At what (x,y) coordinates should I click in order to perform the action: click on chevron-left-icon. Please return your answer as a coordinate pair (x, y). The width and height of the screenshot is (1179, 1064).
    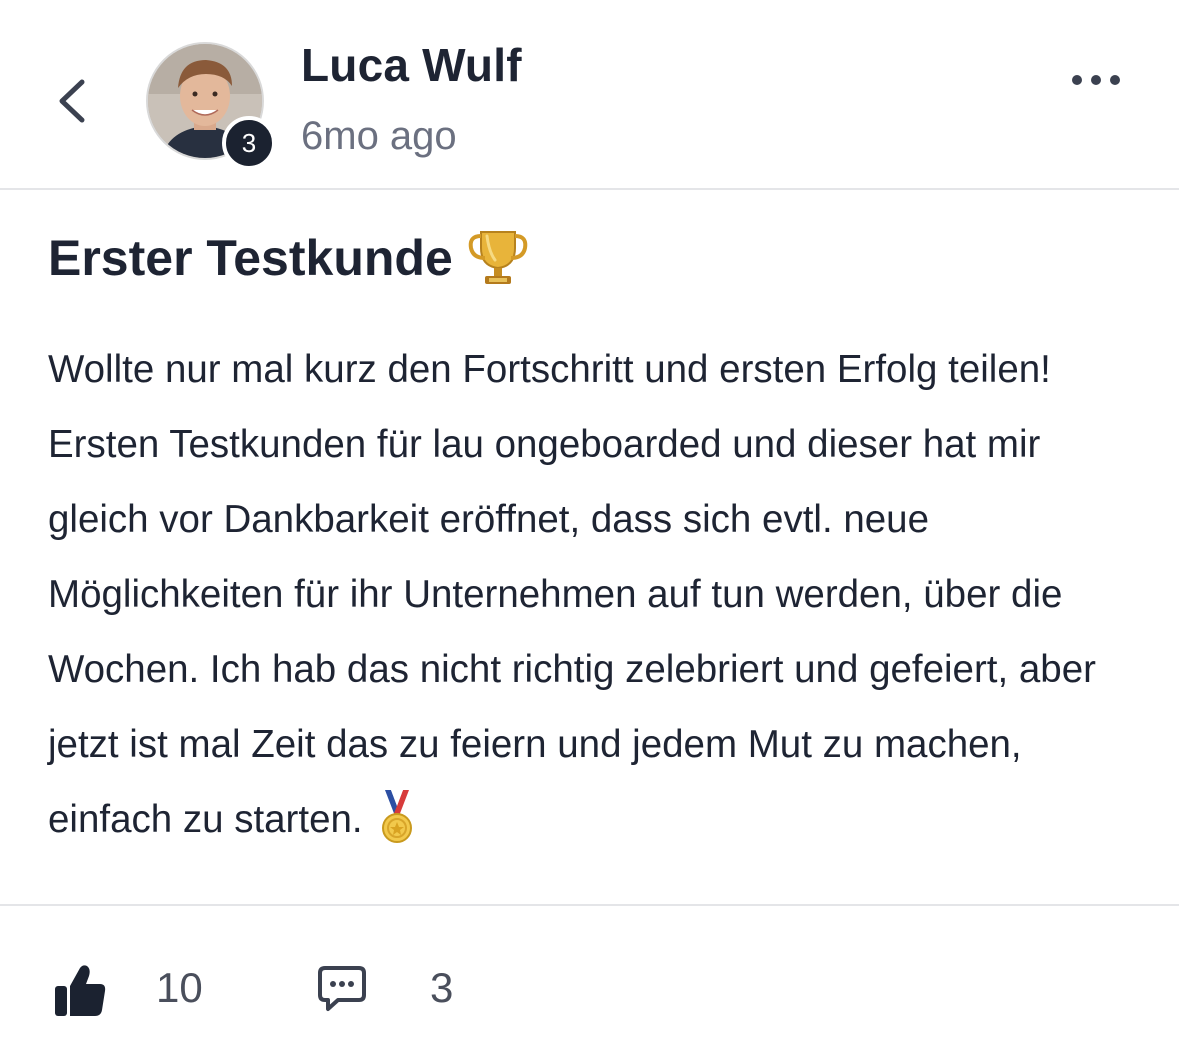
    Looking at the image, I should click on (72, 101).